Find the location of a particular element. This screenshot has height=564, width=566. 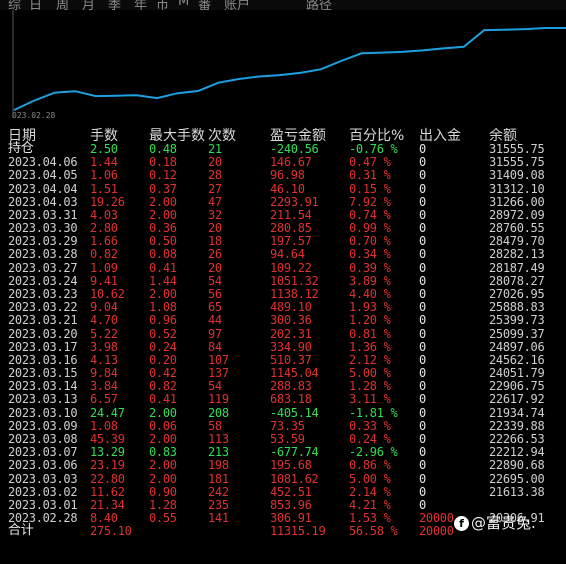

row-percent: 2.14 % is located at coordinates (370, 492).